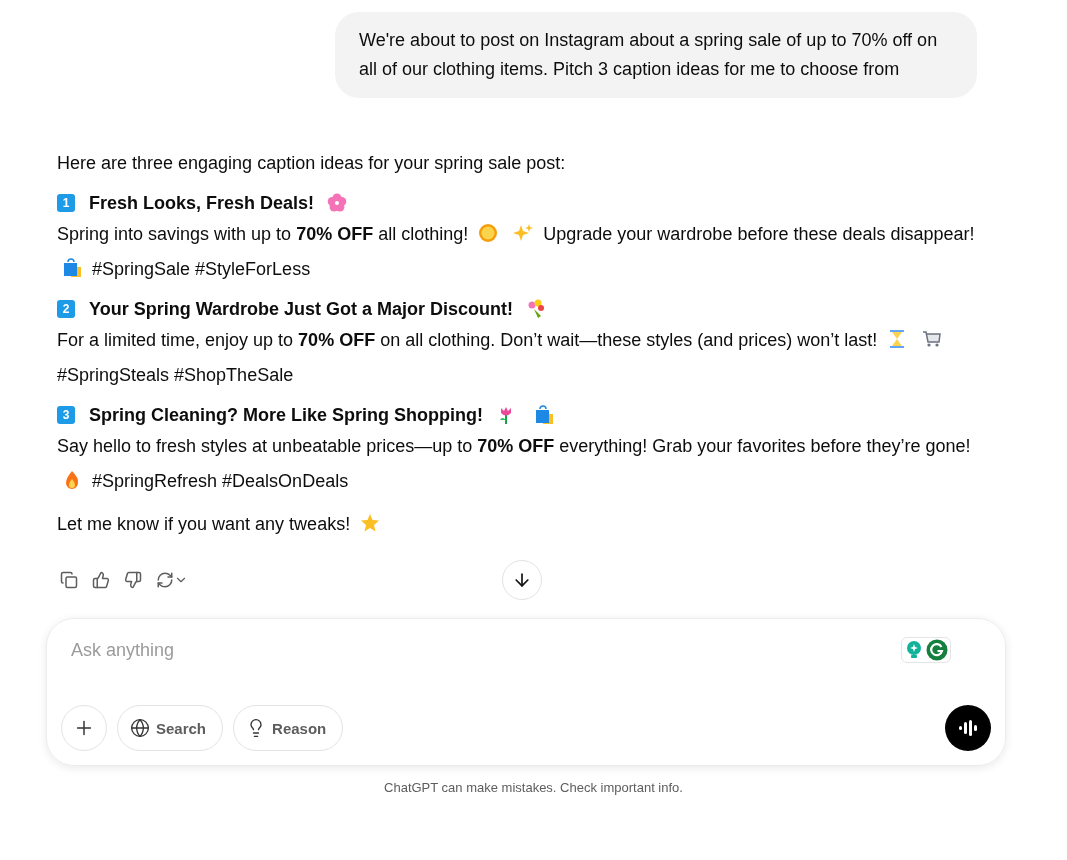 The height and width of the screenshot is (860, 1067). I want to click on cart-icon, so click(932, 339).